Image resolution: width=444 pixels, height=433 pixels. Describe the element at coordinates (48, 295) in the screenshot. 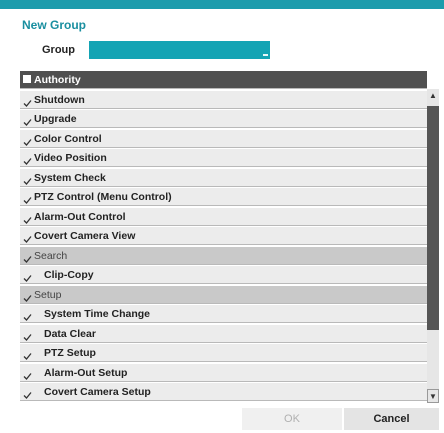

I see `authority-row-label: Setup` at that location.